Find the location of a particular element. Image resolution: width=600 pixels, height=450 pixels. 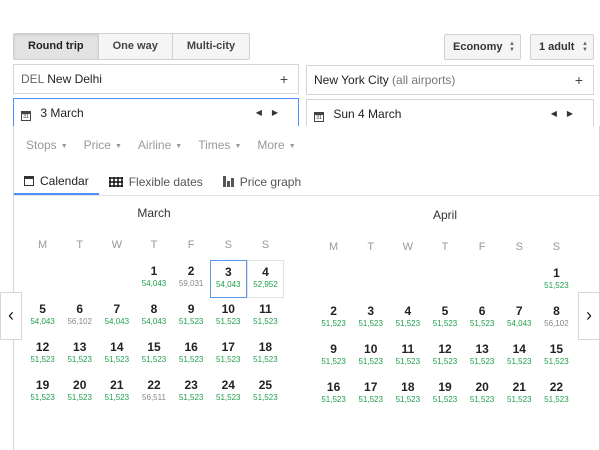

origin-field: DEL New Delhi + is located at coordinates (156, 79).